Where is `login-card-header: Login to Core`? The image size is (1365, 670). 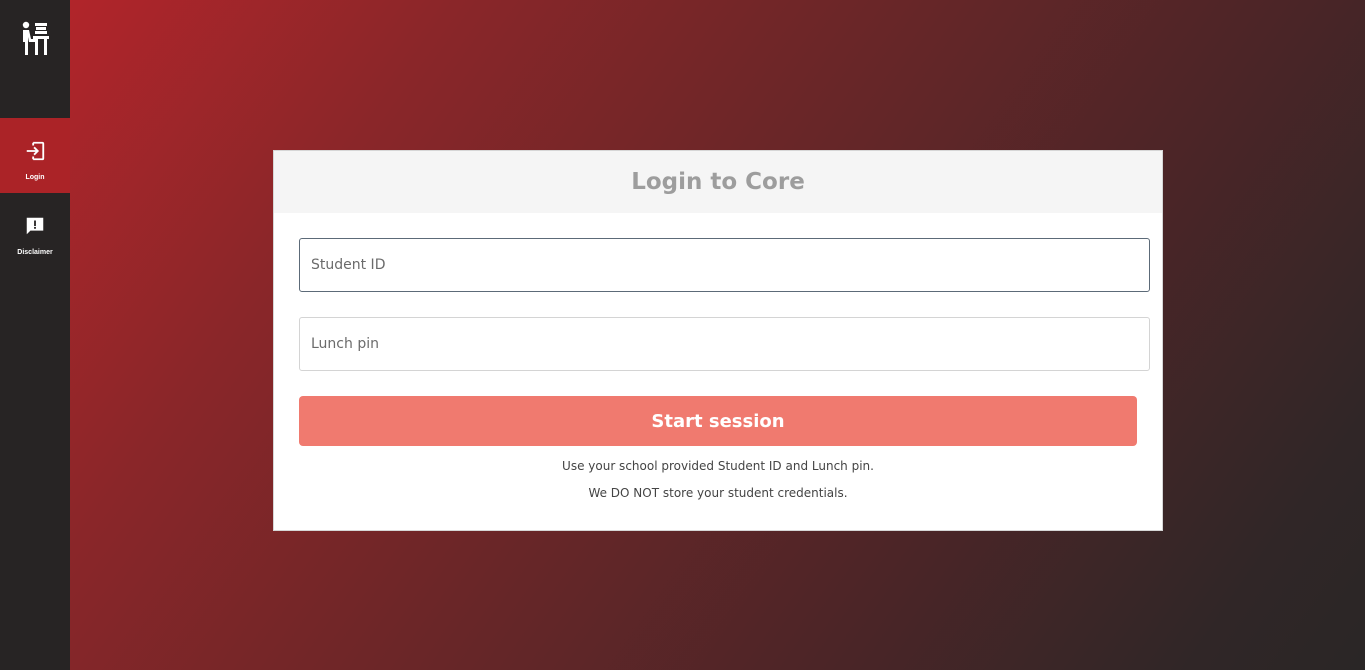
login-card-header: Login to Core is located at coordinates (718, 182).